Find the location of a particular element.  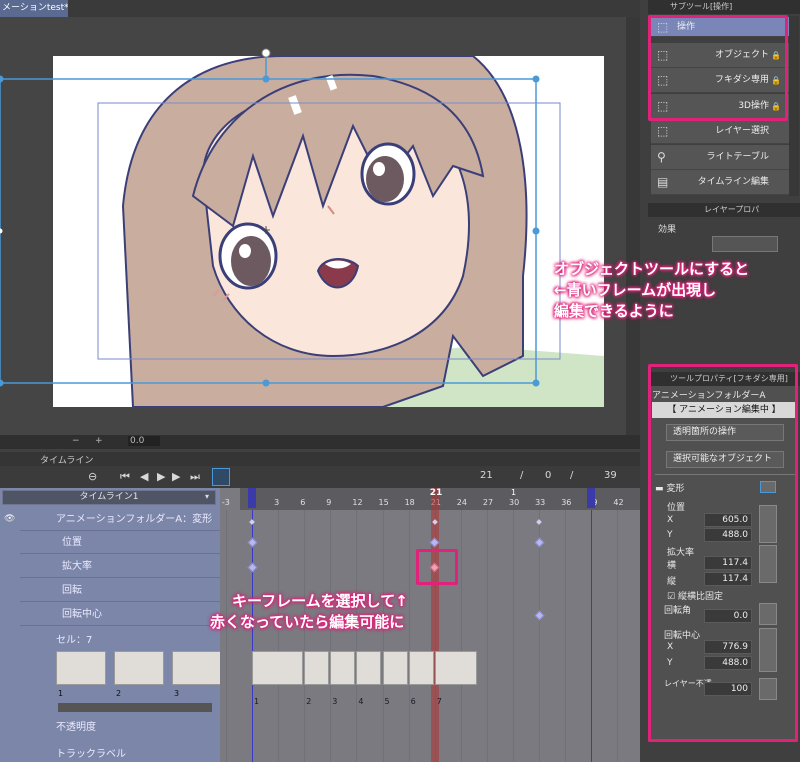

track-position: 位置 is located at coordinates (120, 542).